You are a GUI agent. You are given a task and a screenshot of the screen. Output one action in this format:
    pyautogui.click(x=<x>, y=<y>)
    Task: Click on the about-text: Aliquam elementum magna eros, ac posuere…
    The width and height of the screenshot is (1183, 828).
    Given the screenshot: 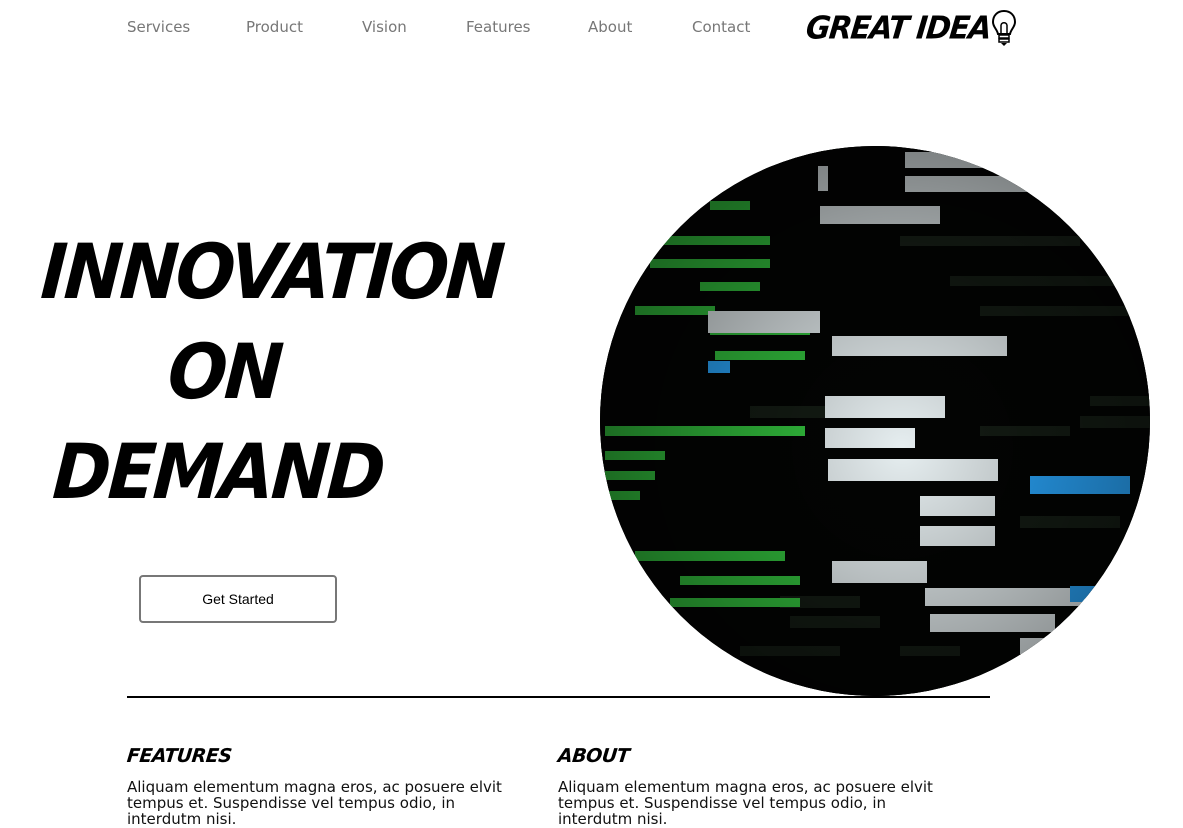 What is the action you would take?
    pyautogui.click(x=745, y=803)
    